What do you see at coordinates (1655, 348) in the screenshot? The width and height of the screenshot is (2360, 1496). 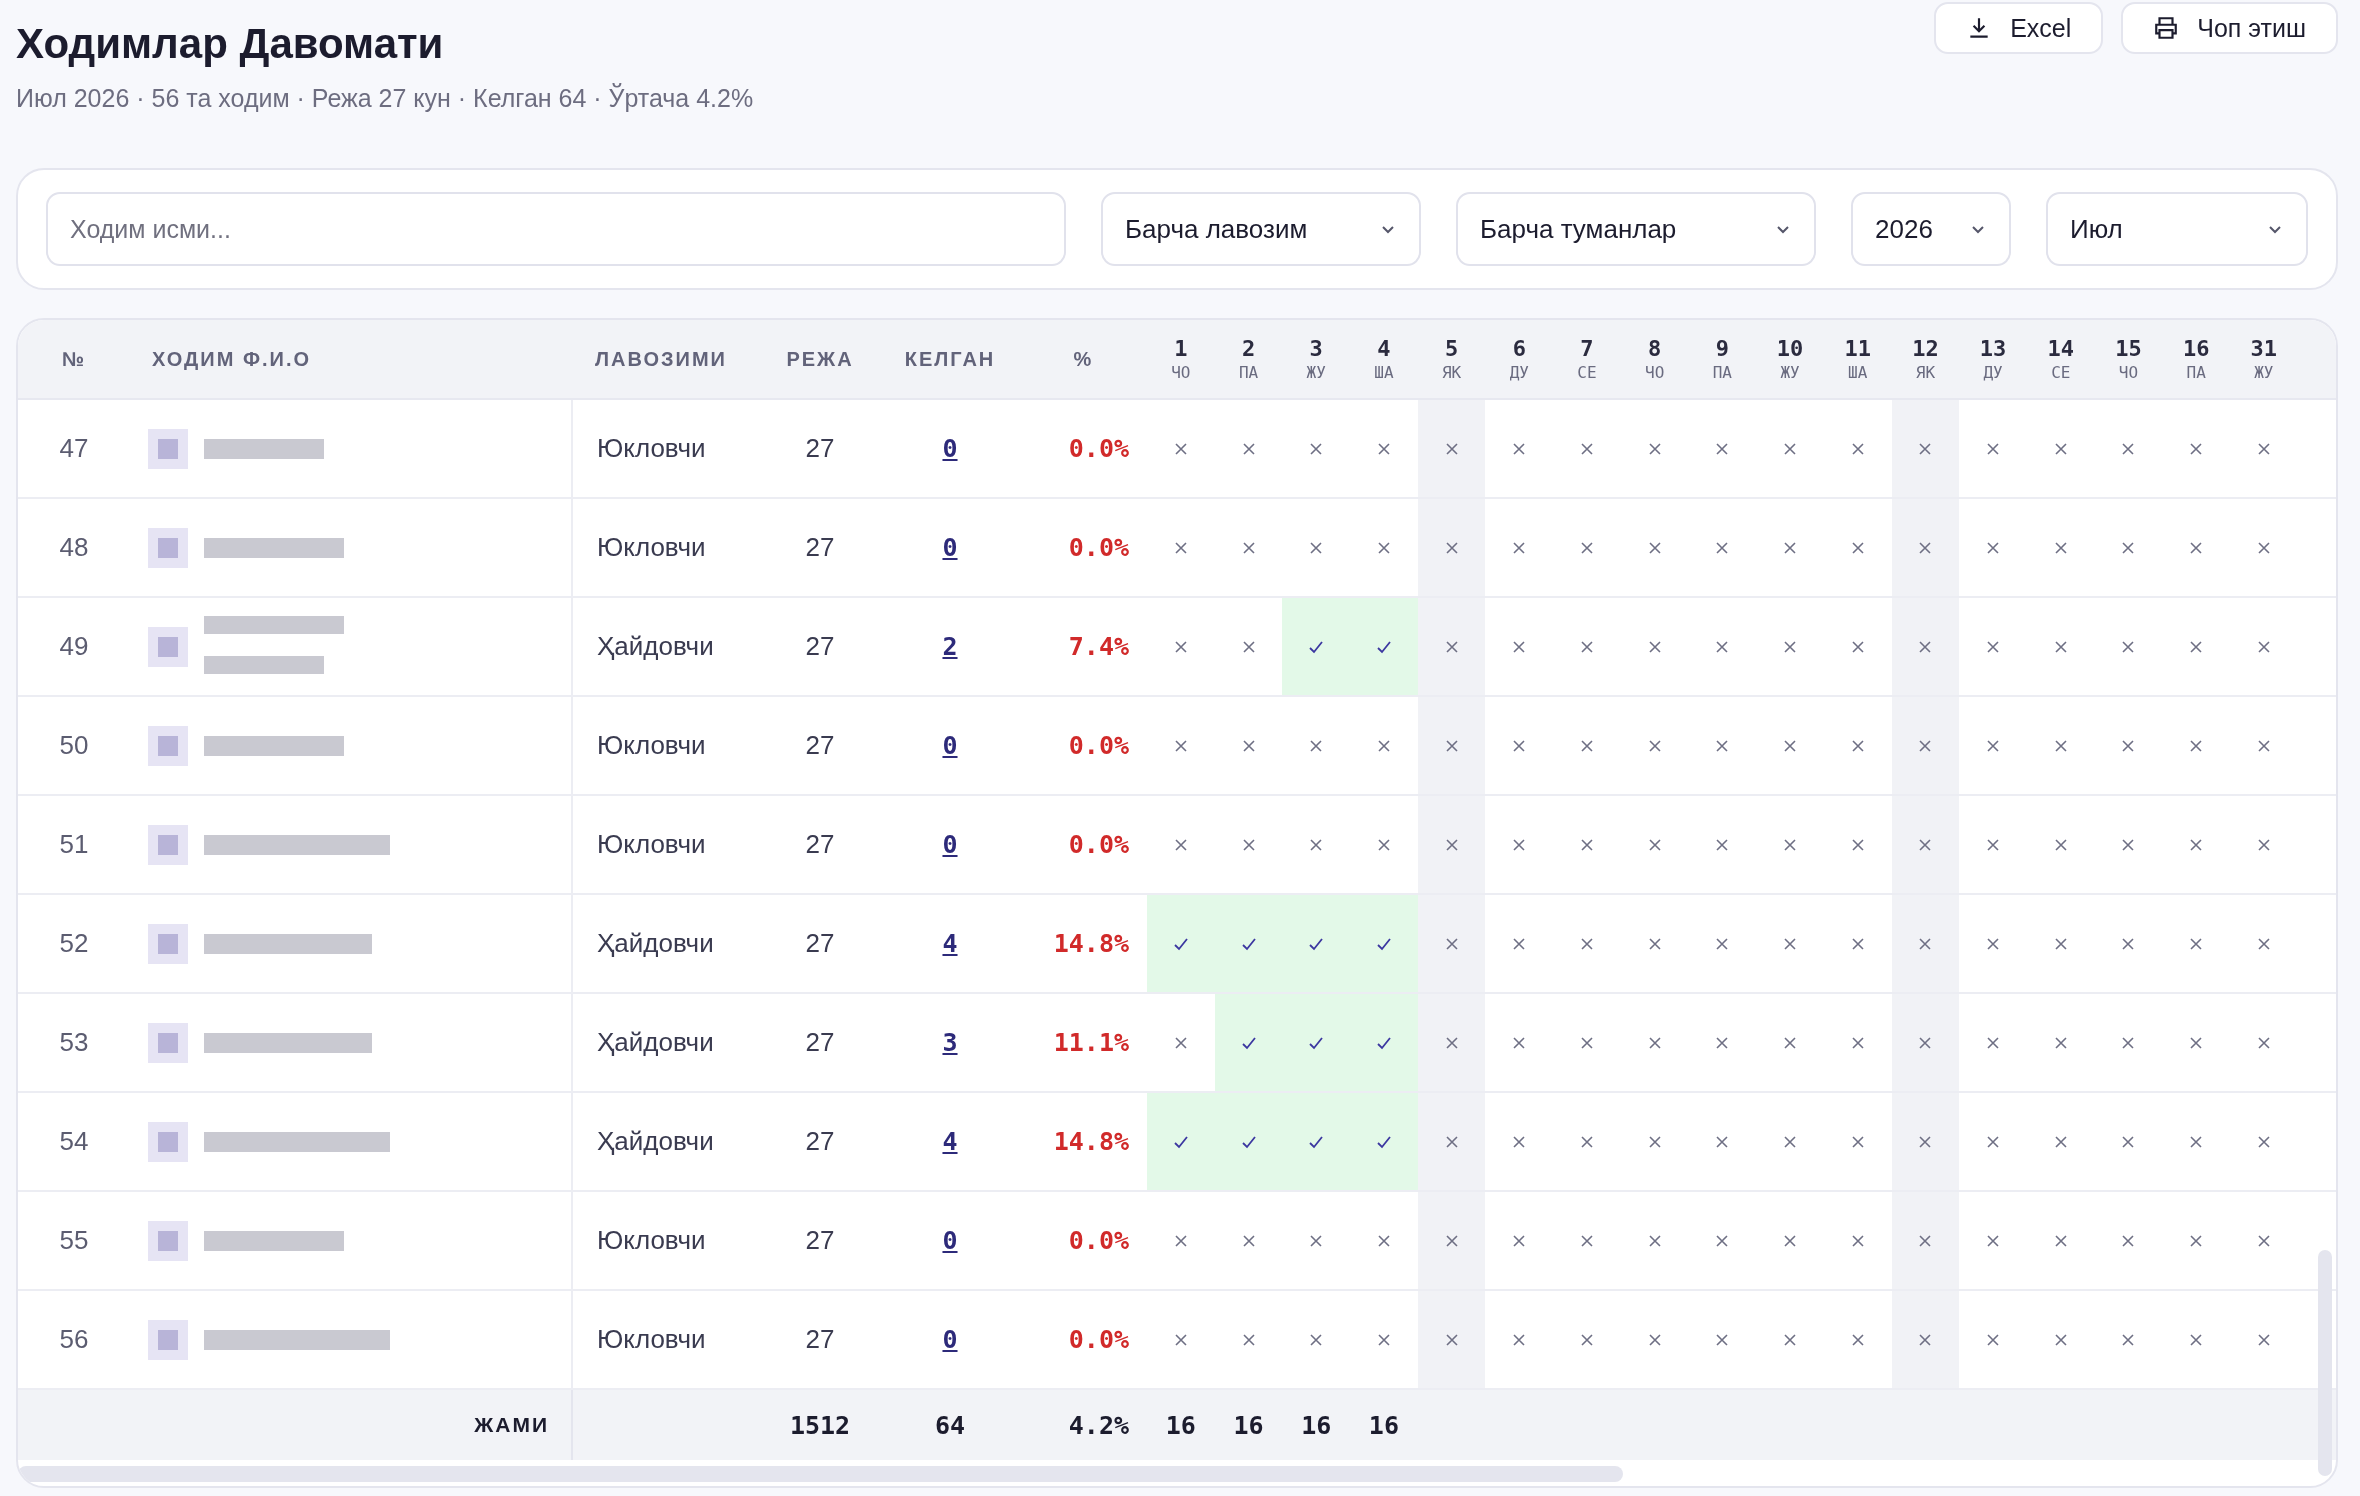 I see `day-number: 8` at bounding box center [1655, 348].